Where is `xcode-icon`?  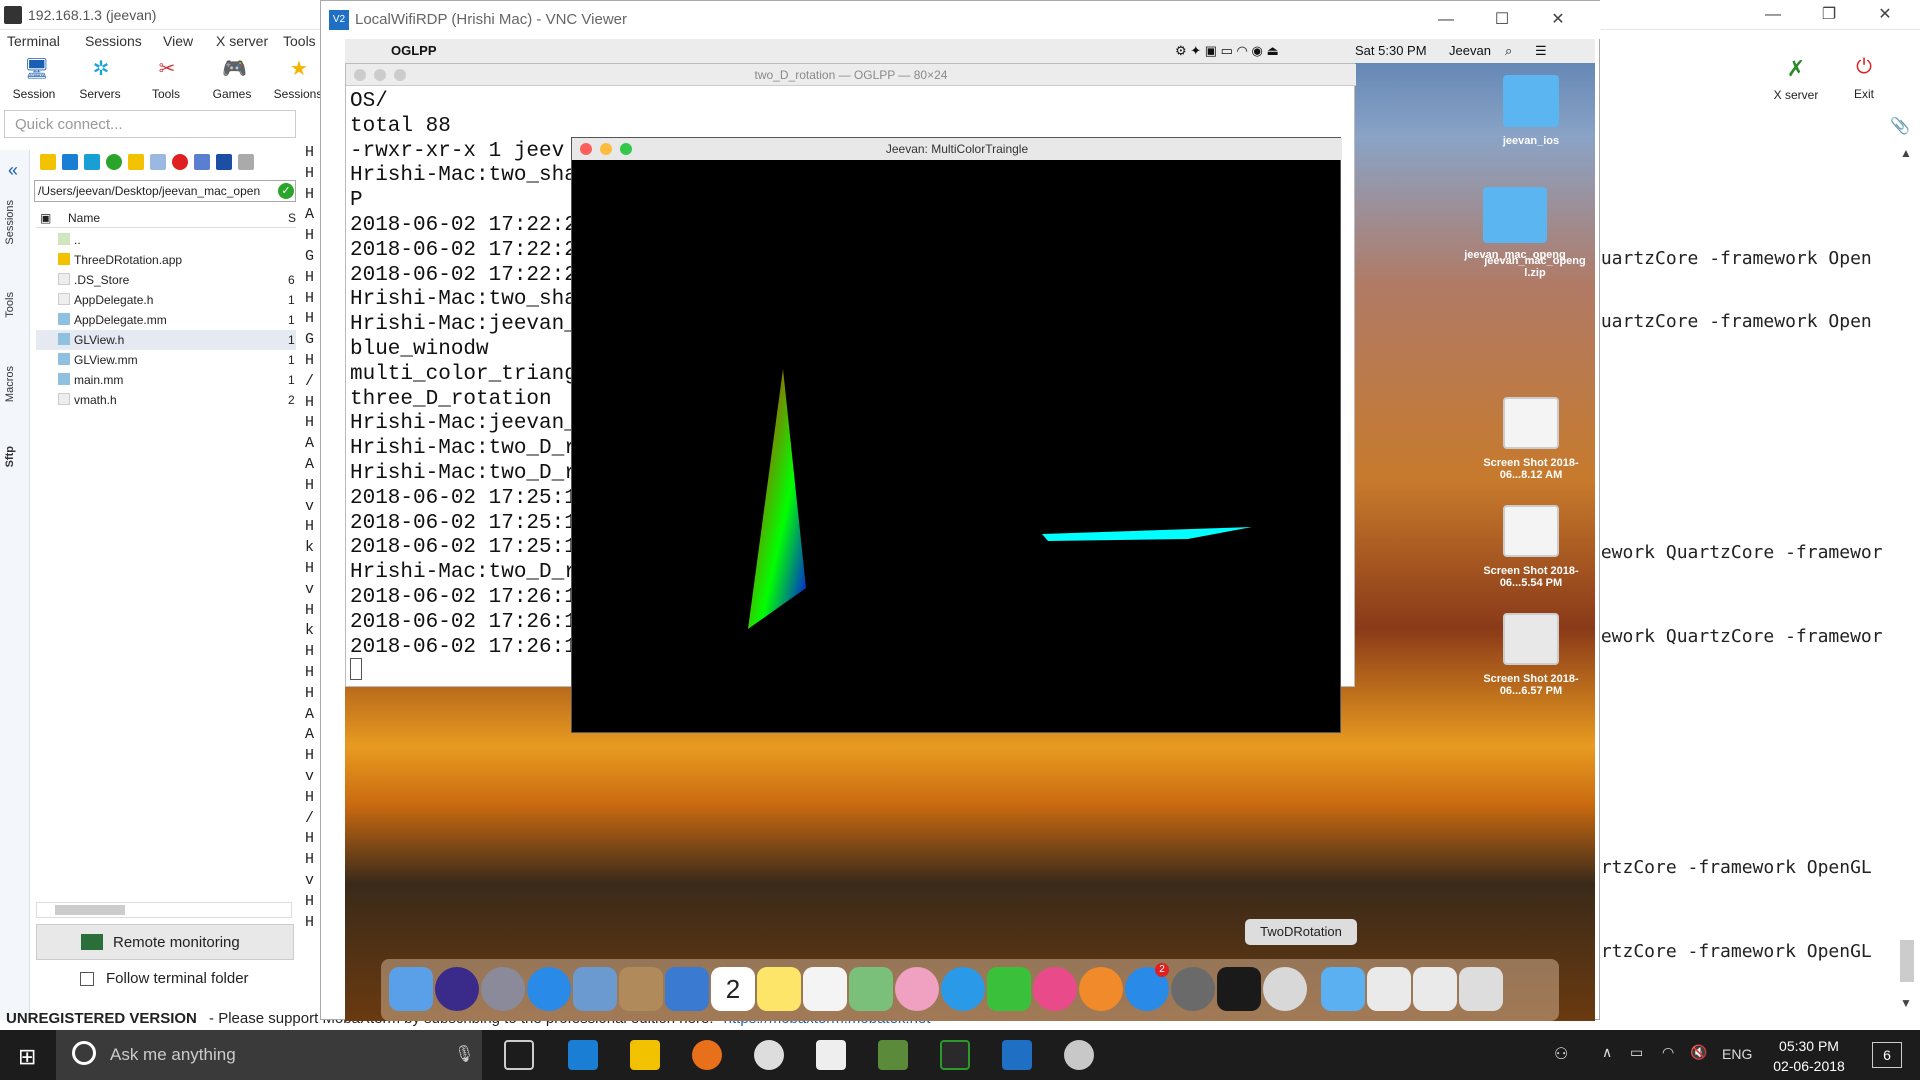
xcode-icon is located at coordinates (687, 989).